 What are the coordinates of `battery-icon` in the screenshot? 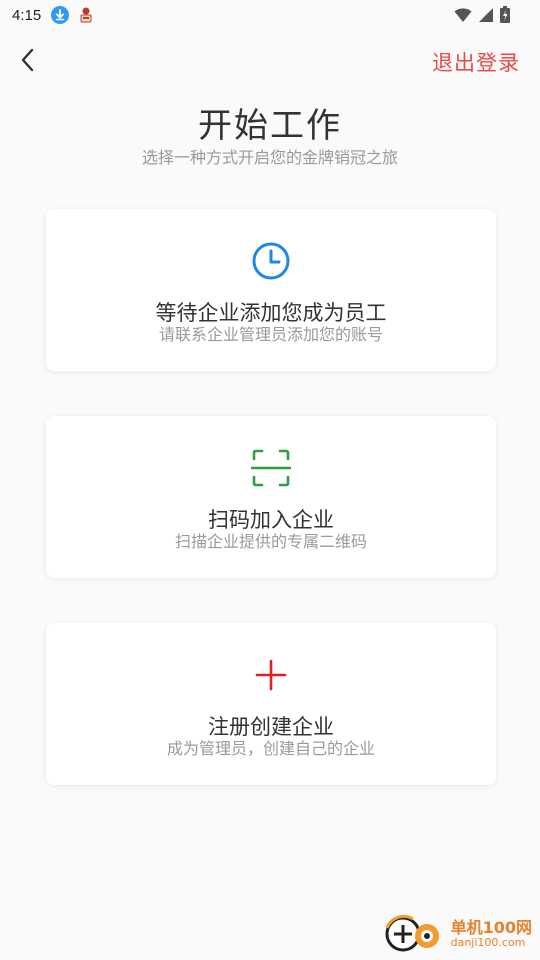 It's located at (505, 14).